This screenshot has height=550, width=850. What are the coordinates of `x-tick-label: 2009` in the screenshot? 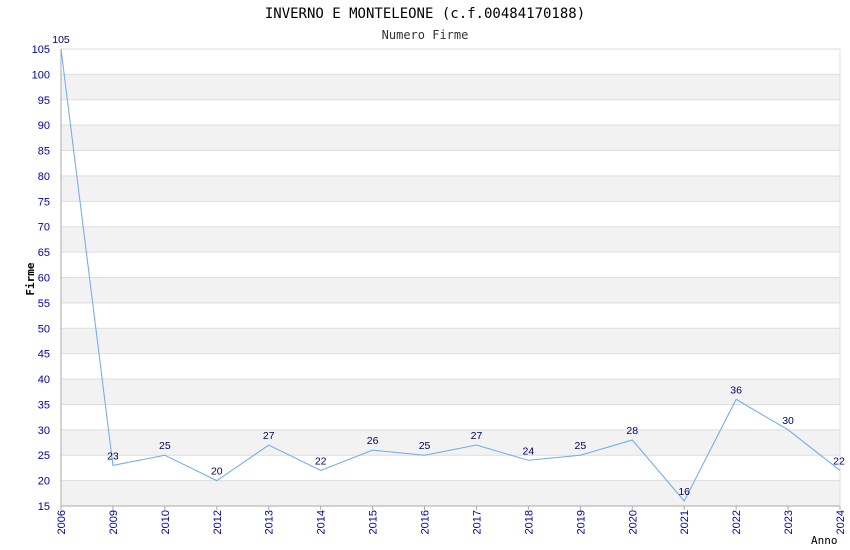 It's located at (114, 522).